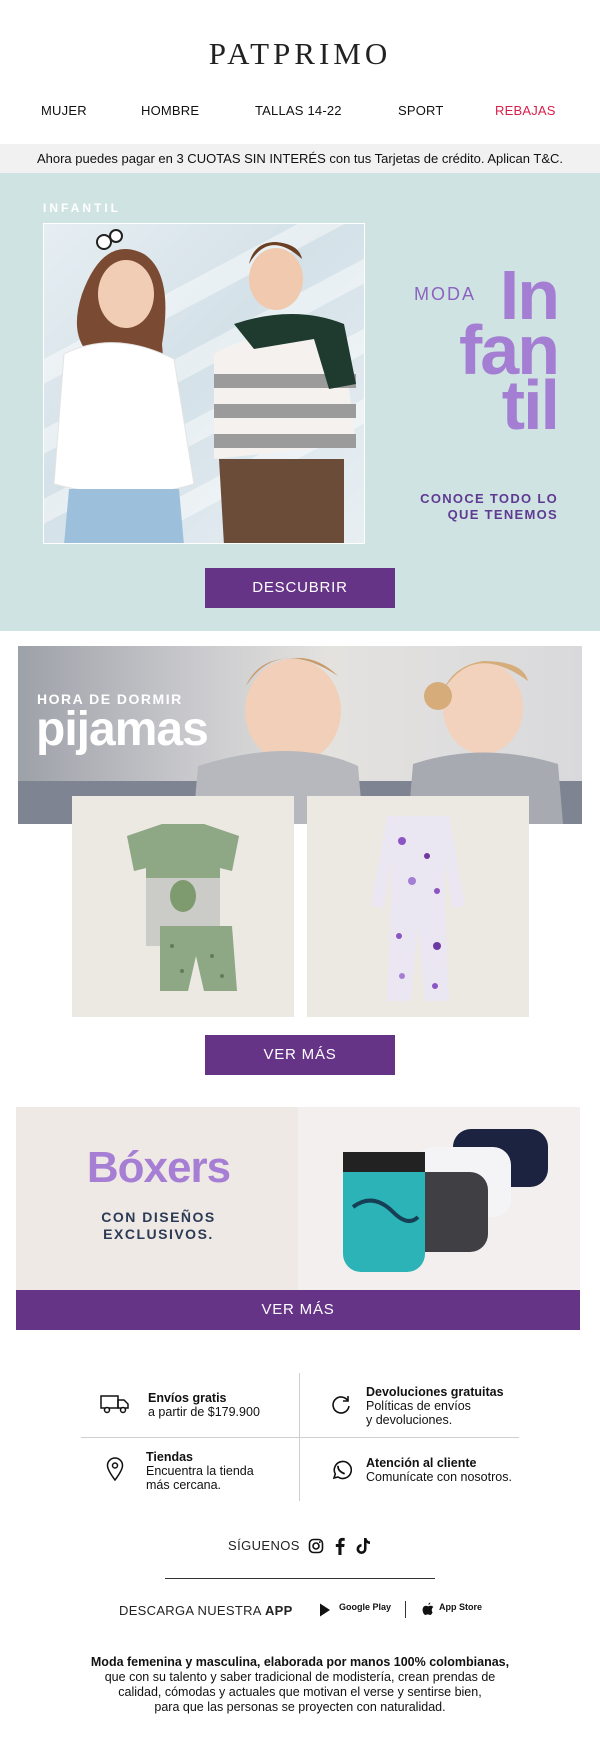 The height and width of the screenshot is (1744, 600). I want to click on tiendas-text-2: más cercana., so click(184, 1485).